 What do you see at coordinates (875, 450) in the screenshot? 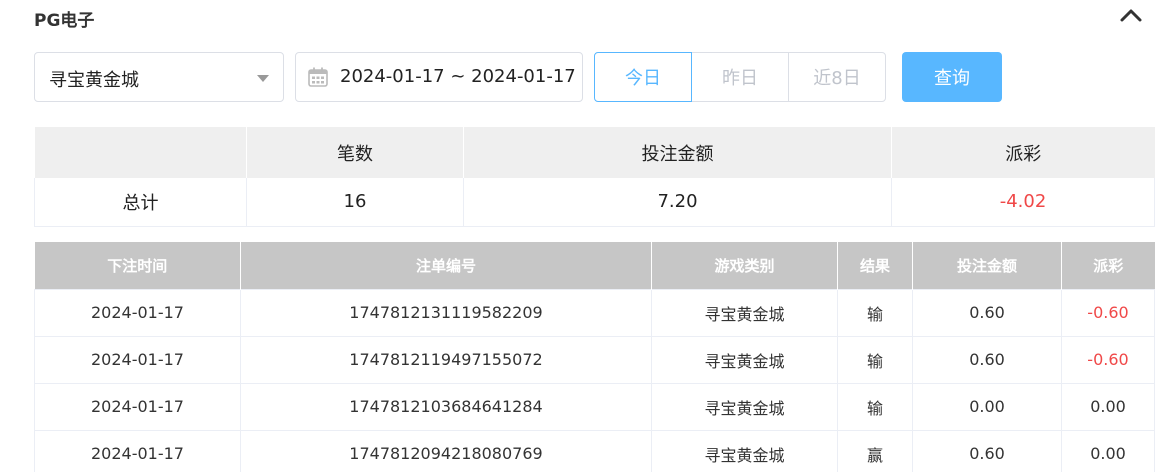
I see `cell-result: 赢` at bounding box center [875, 450].